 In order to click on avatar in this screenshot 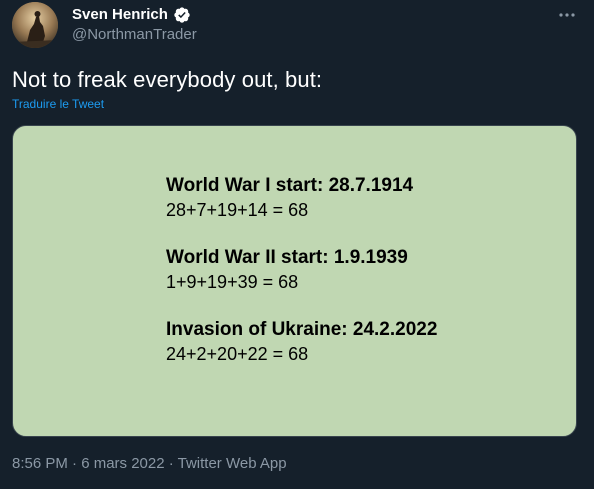, I will do `click(35, 25)`.